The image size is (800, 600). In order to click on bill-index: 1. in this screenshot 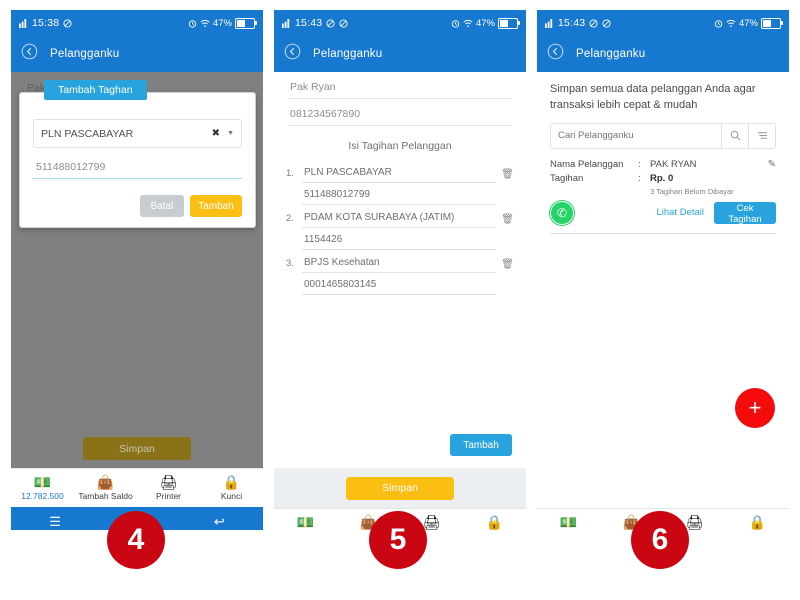, I will do `click(290, 173)`.